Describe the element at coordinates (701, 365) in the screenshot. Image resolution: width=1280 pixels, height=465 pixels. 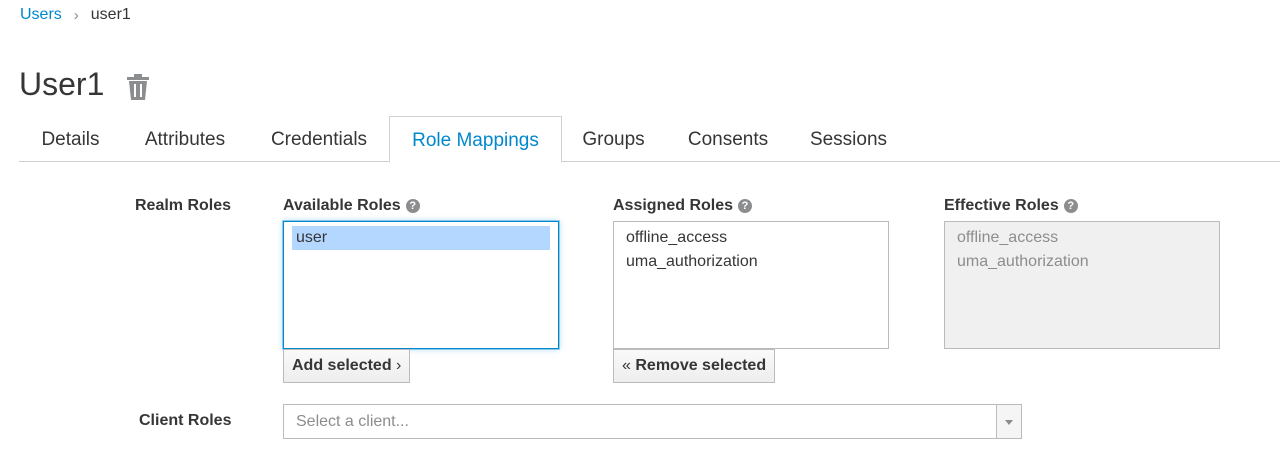
I see `remove-selected-label: Remove selected` at that location.